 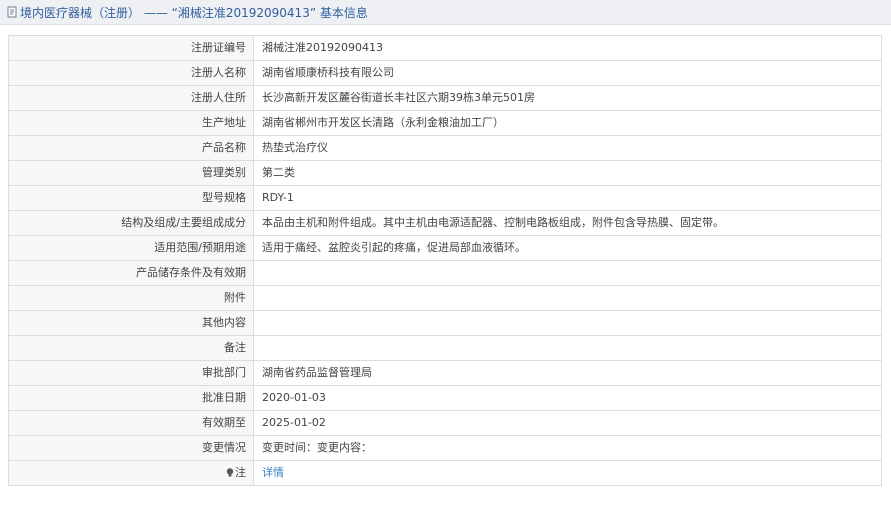 What do you see at coordinates (12, 12) in the screenshot?
I see `document-icon` at bounding box center [12, 12].